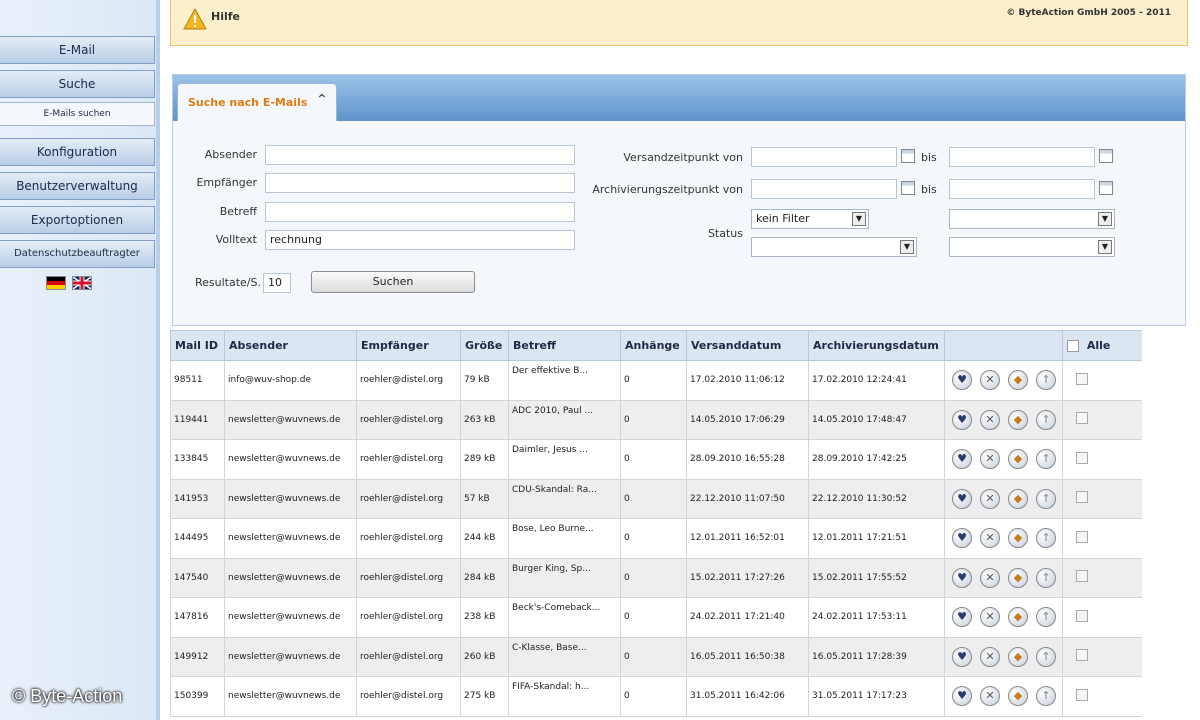  Describe the element at coordinates (393, 282) in the screenshot. I see `search-button: Suchen` at that location.